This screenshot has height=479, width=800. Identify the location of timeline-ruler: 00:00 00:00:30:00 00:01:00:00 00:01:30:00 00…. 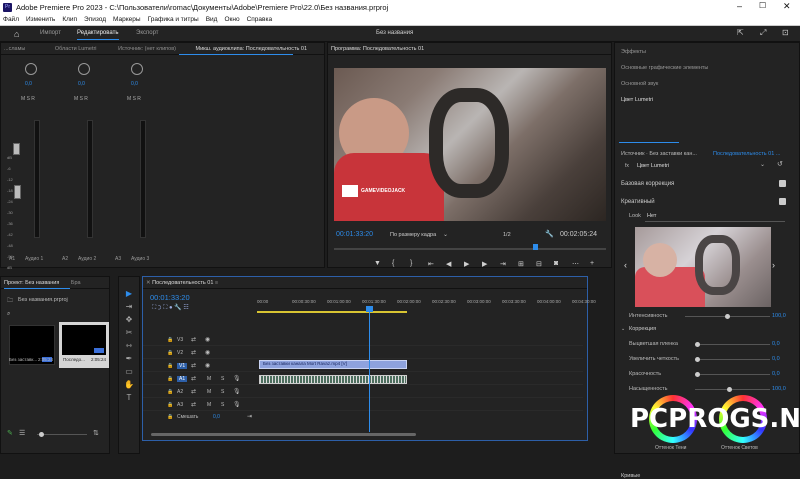
(426, 304).